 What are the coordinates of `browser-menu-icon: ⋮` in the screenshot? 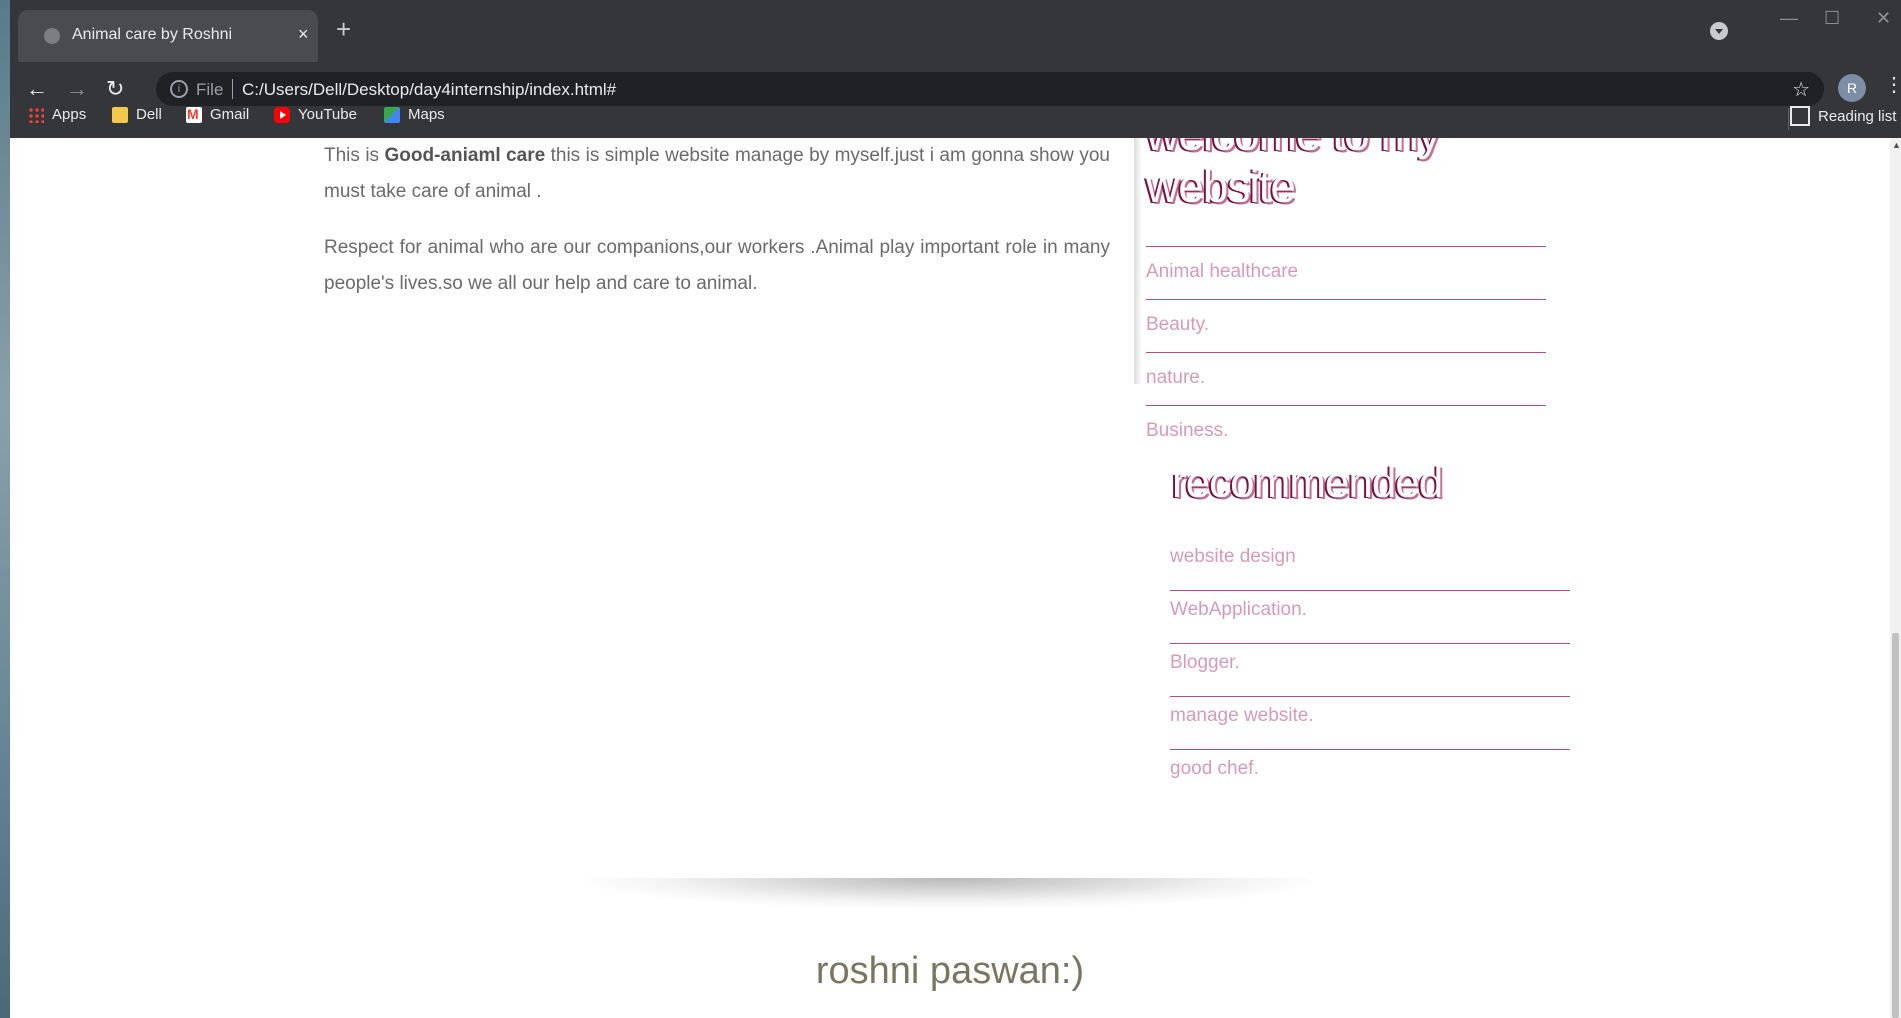 It's located at (1892, 84).